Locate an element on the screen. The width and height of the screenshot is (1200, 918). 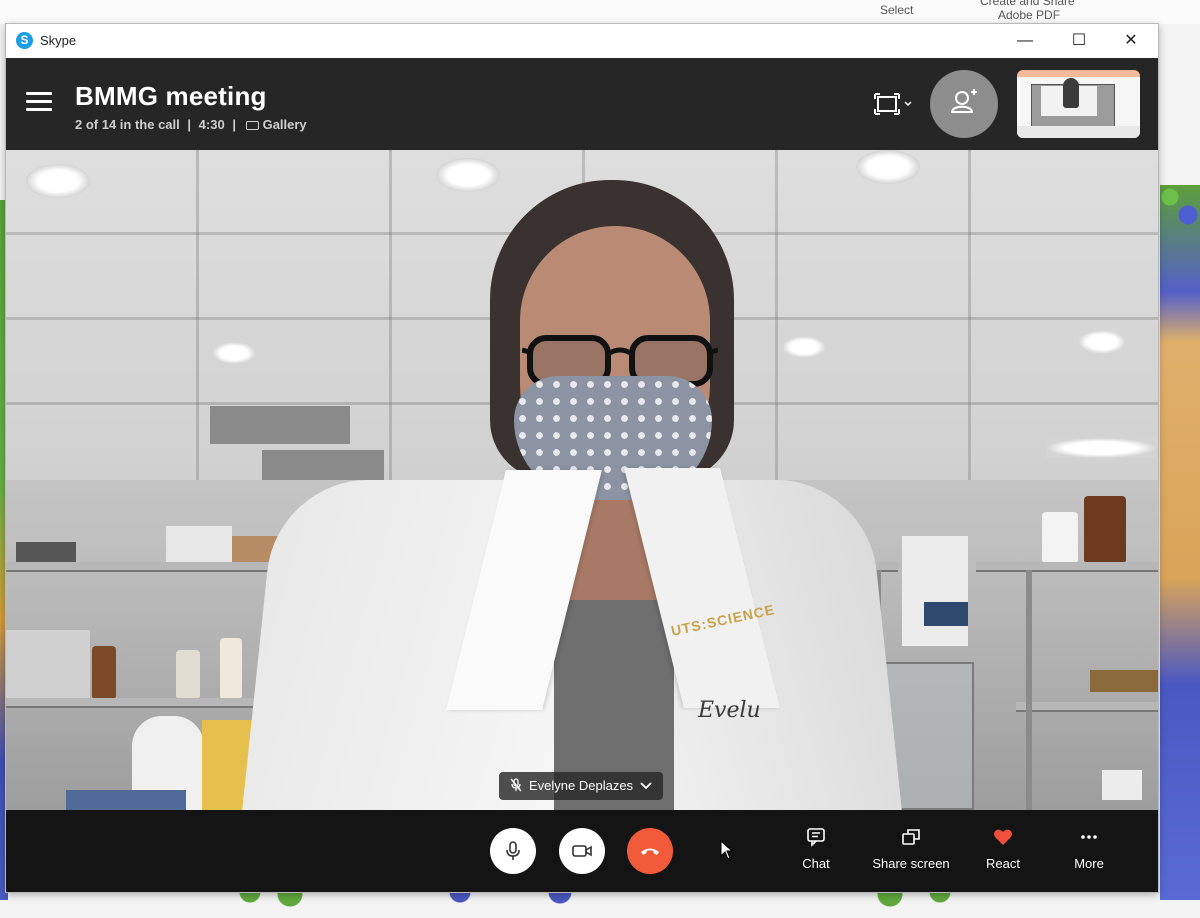
ribbon-select: Select is located at coordinates (896, 10).